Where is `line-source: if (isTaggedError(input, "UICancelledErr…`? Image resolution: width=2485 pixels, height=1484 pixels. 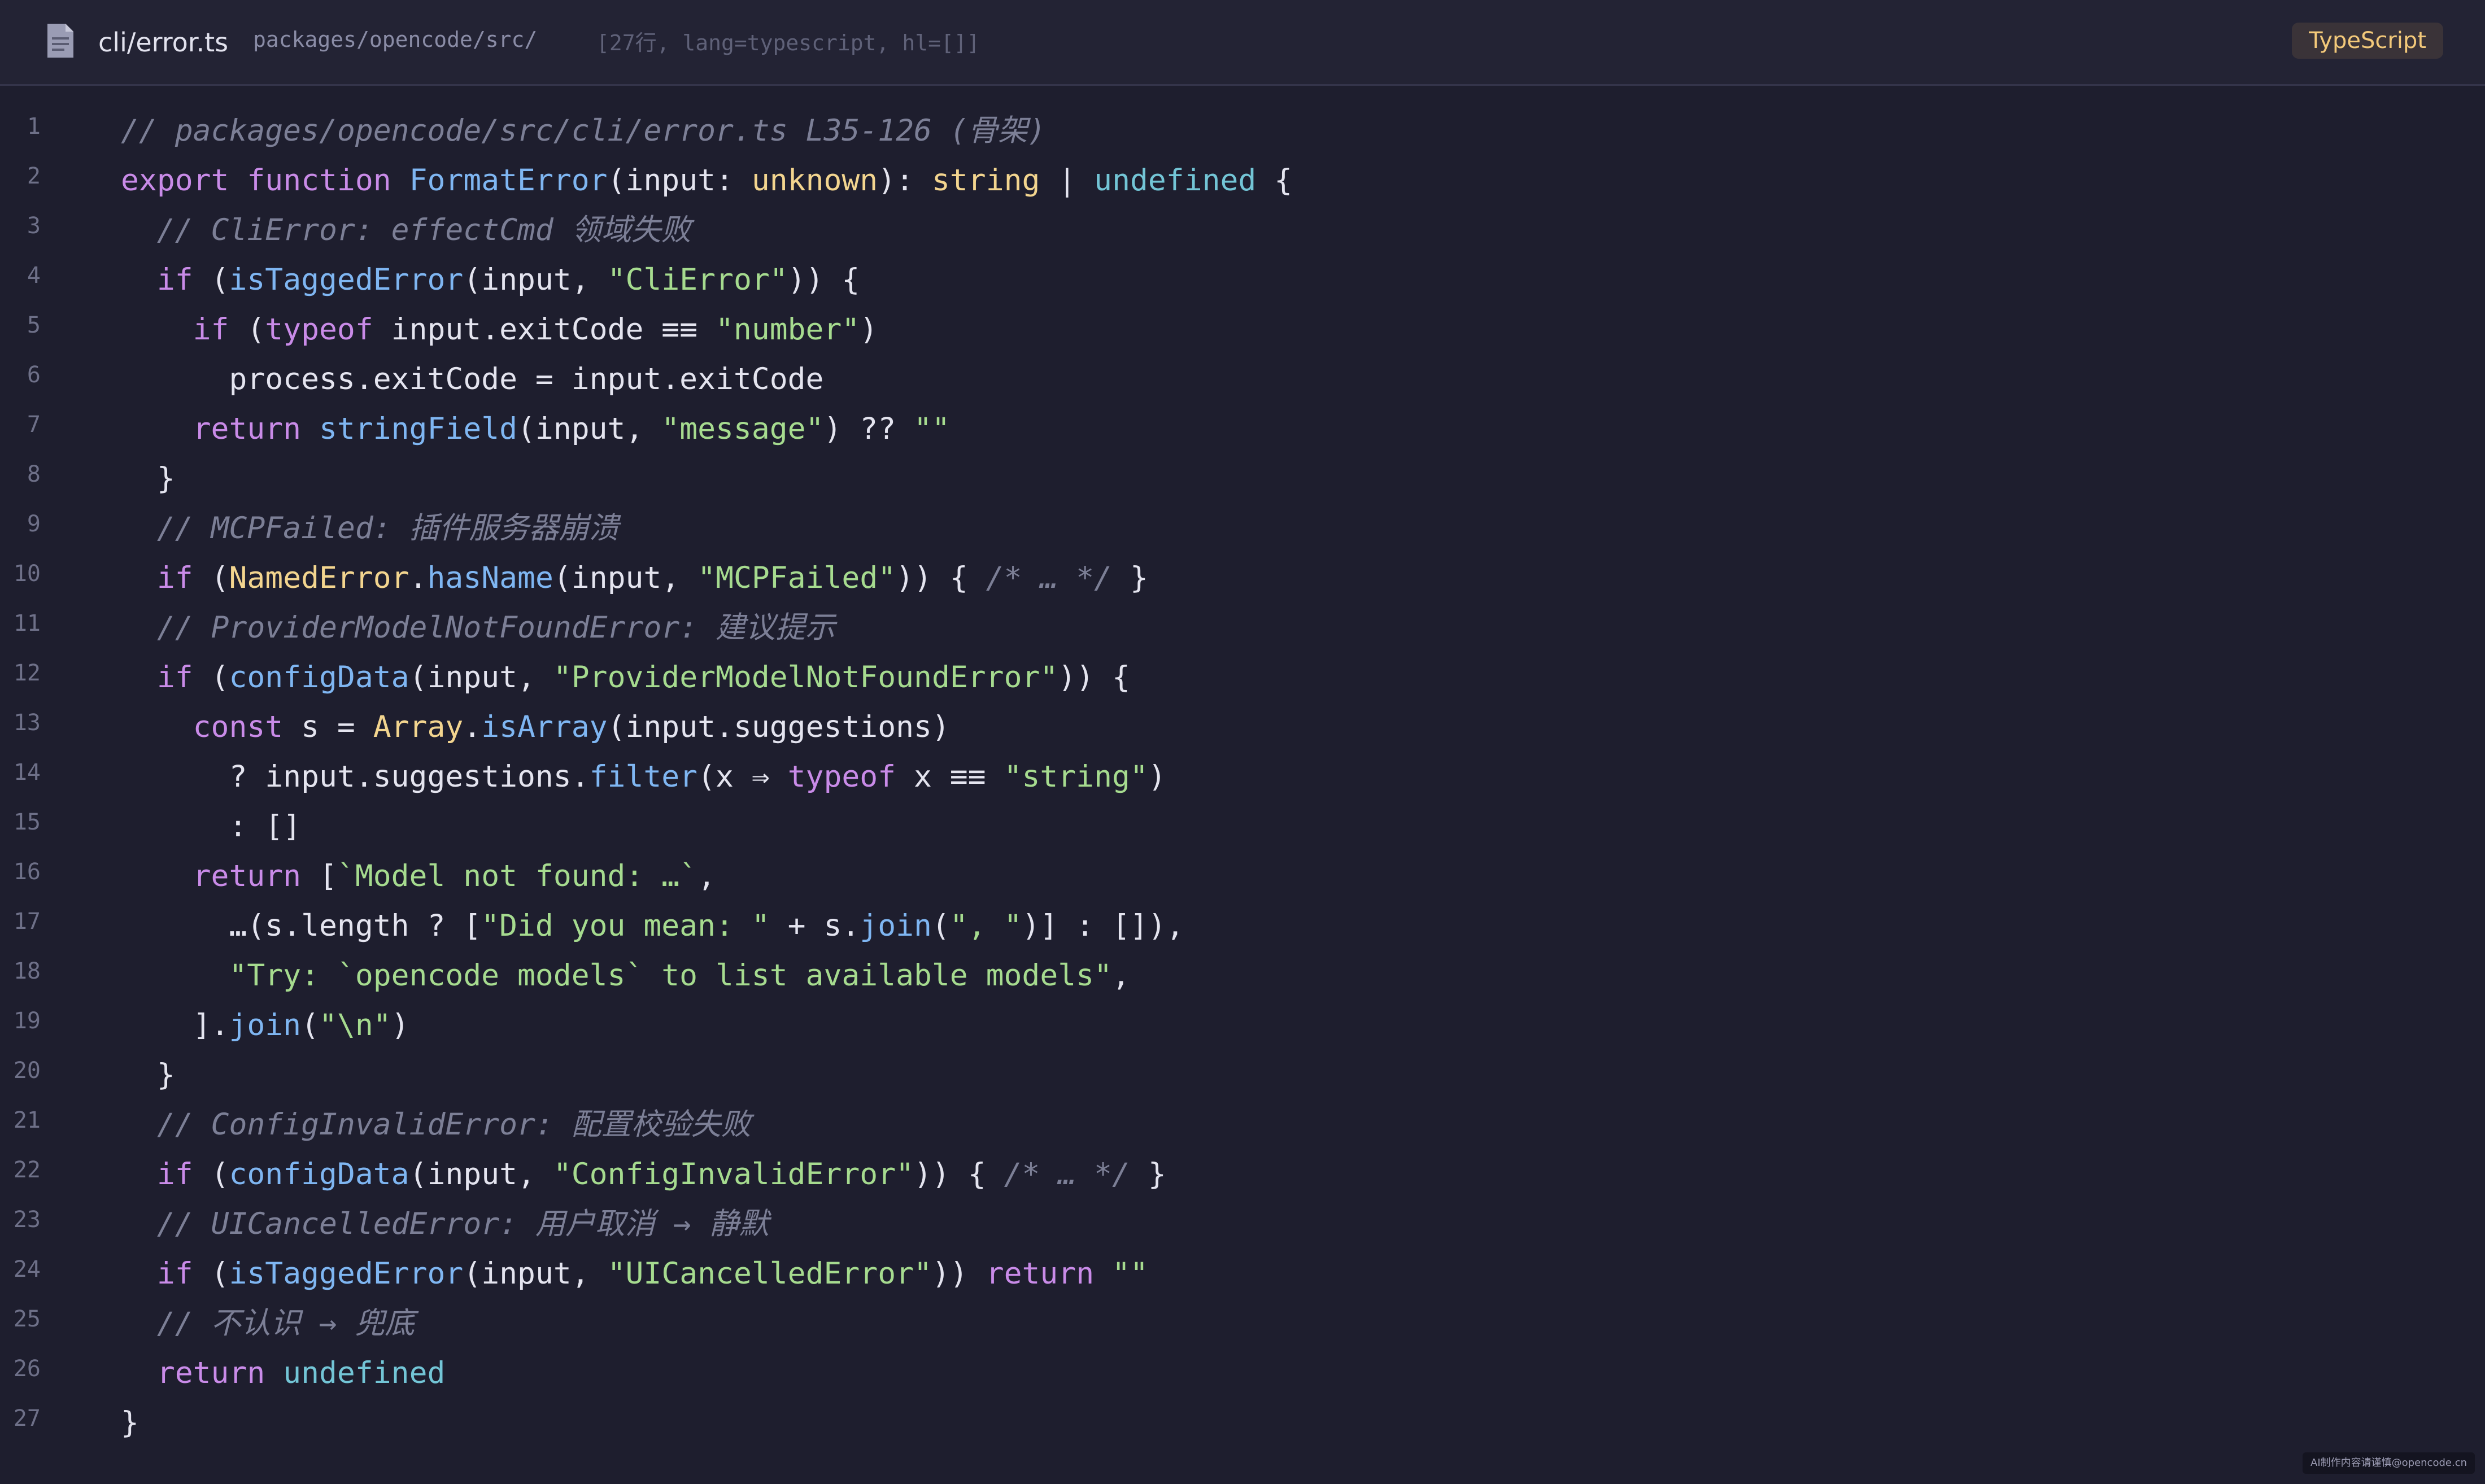 line-source: if (isTaggedError(input, "UICancelledErr… is located at coordinates (634, 1274).